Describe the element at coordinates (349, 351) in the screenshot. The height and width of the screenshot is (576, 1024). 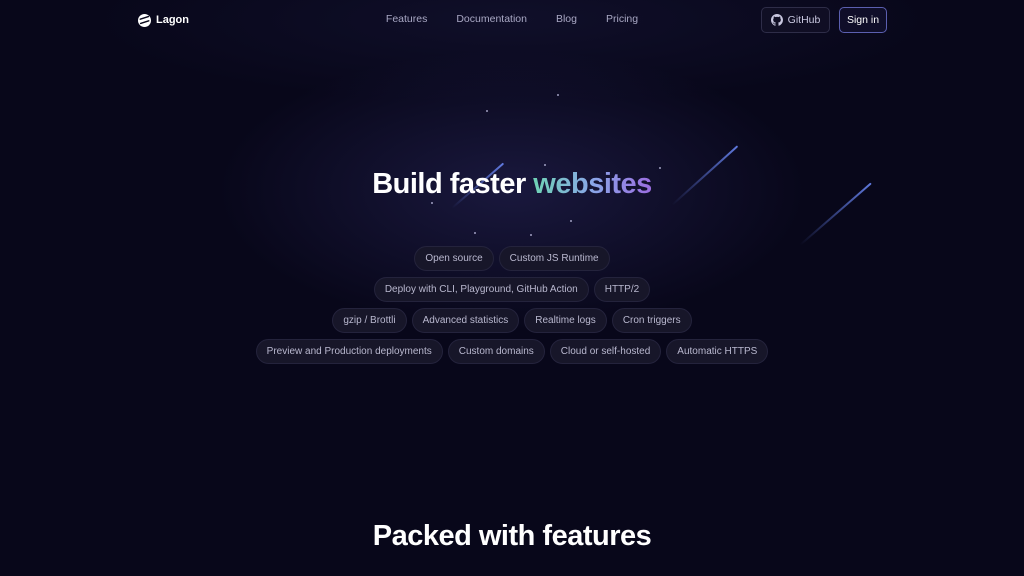
I see `feature-tag: Preview and Production deployments` at that location.